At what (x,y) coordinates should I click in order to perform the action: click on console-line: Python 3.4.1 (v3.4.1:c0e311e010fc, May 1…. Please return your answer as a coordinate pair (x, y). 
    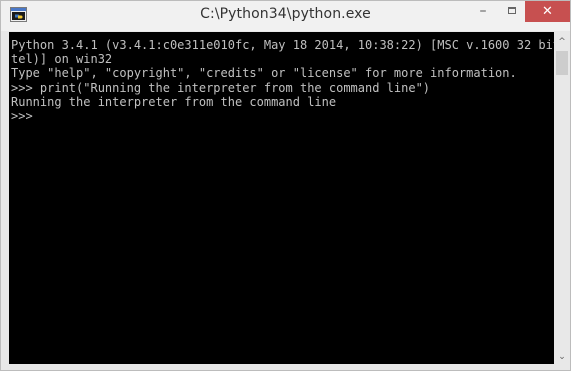
    Looking at the image, I should click on (282, 45).